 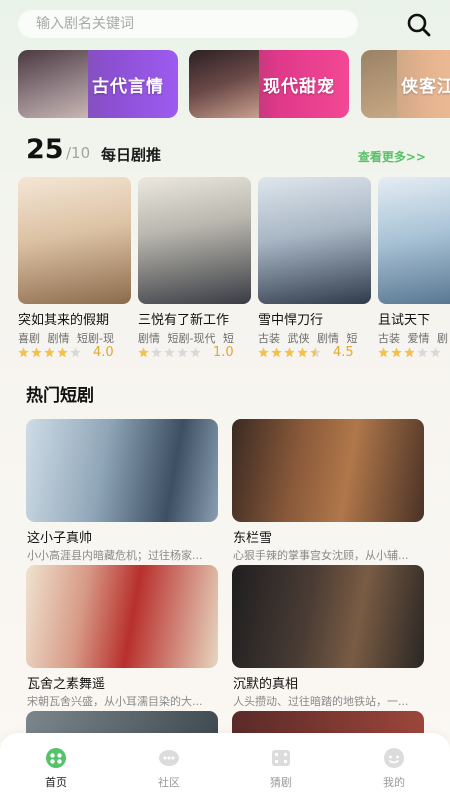 I want to click on daily-card: 突如其来的假期 喜剧 剧情 短剧-现 4.0, so click(x=74, y=268).